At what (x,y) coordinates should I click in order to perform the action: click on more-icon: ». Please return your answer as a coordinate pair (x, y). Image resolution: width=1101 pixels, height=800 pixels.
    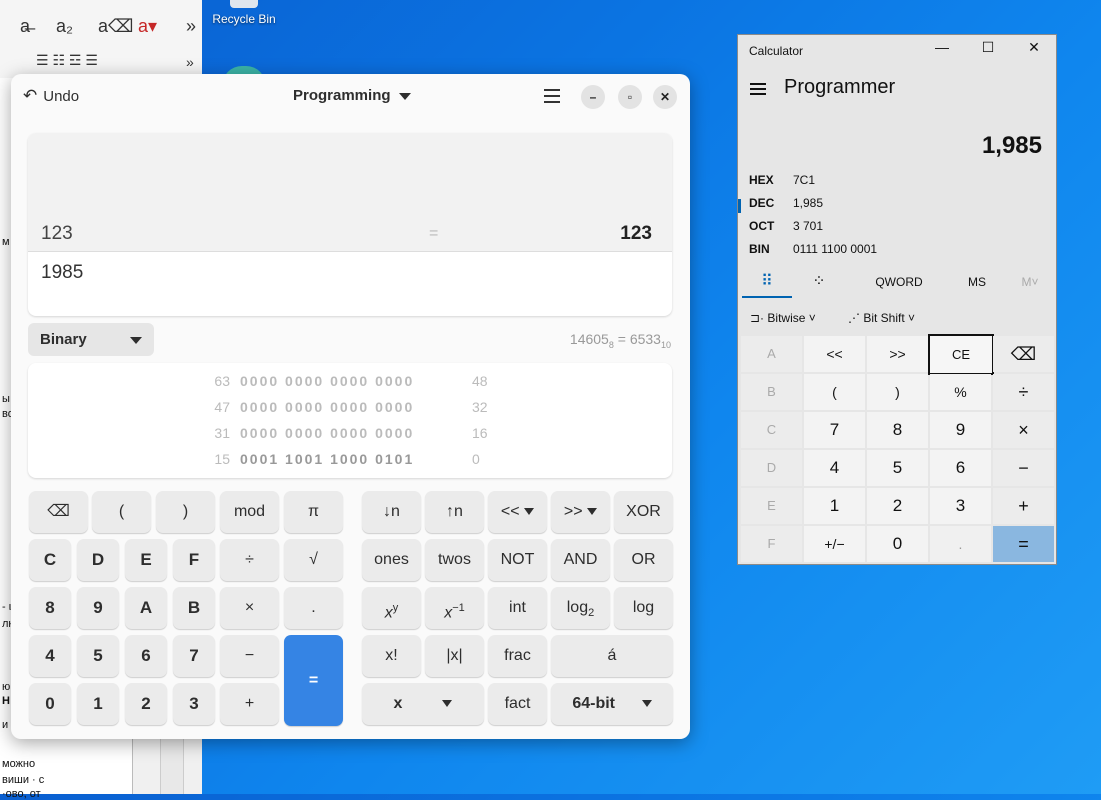
    Looking at the image, I should click on (191, 26).